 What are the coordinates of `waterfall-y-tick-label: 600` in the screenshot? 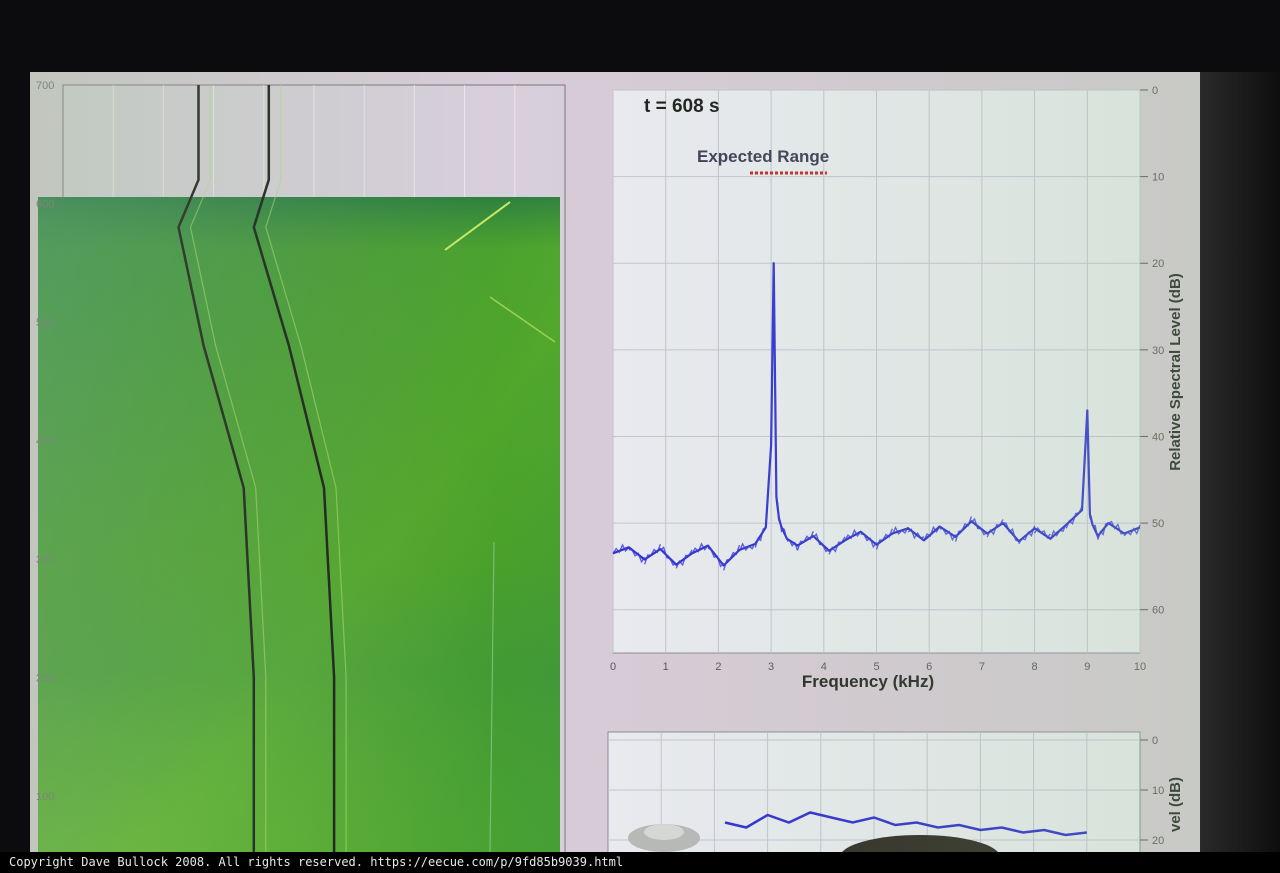 It's located at (45, 204).